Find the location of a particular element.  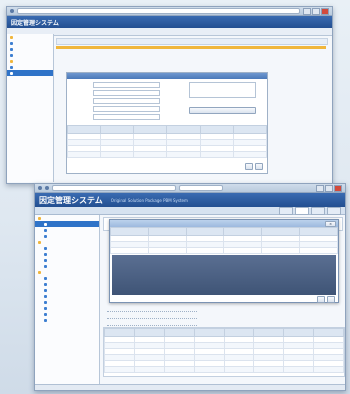

edit-form-panel is located at coordinates (167, 123).